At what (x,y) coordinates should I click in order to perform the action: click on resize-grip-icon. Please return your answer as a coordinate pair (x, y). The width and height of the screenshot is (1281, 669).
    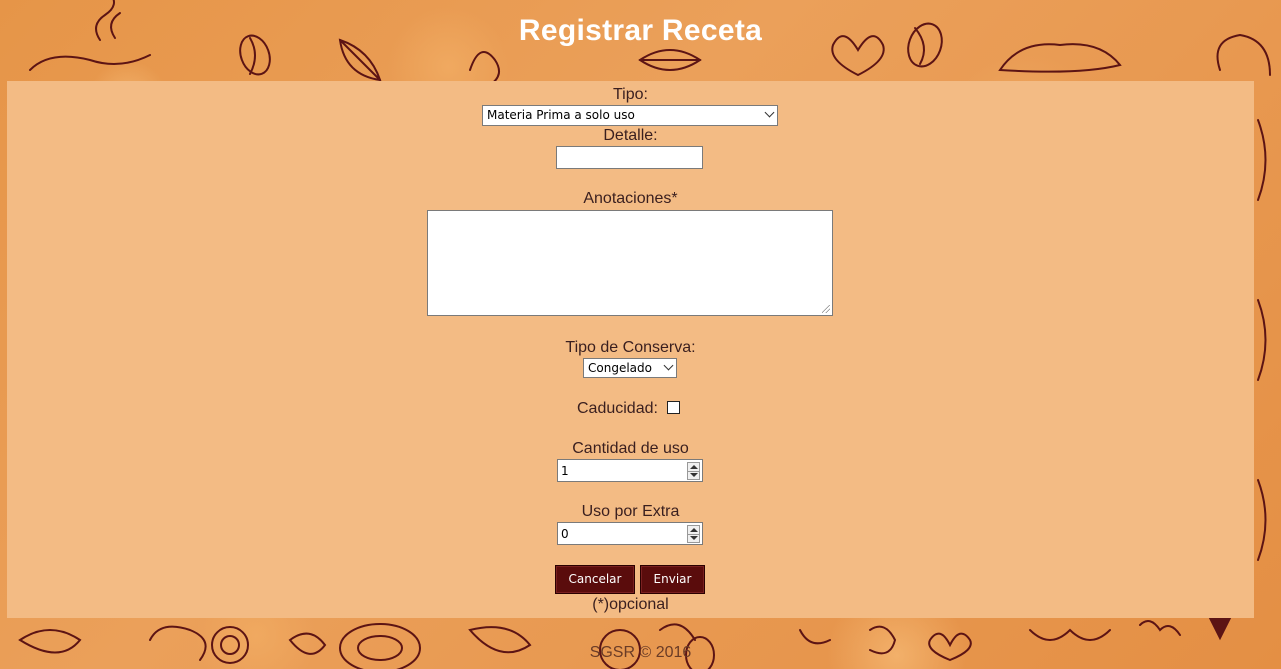
    Looking at the image, I should click on (826, 309).